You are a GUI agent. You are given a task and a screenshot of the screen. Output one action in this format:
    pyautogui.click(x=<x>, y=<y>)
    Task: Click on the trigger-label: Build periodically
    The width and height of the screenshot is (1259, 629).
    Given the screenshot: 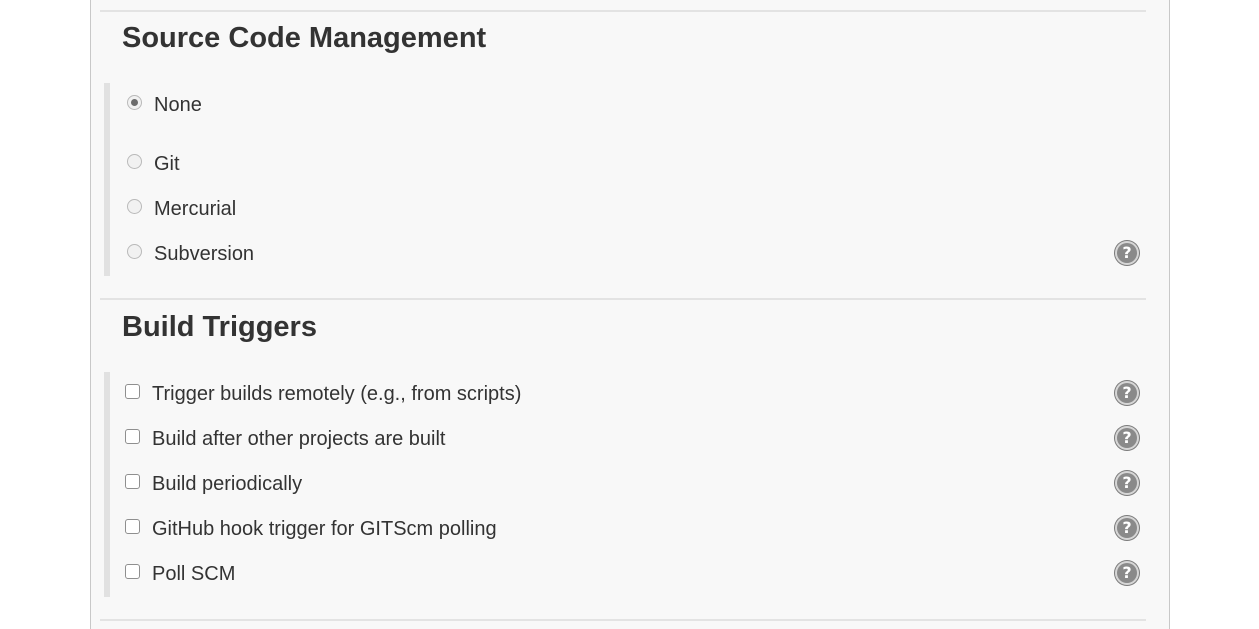 What is the action you would take?
    pyautogui.click(x=227, y=484)
    